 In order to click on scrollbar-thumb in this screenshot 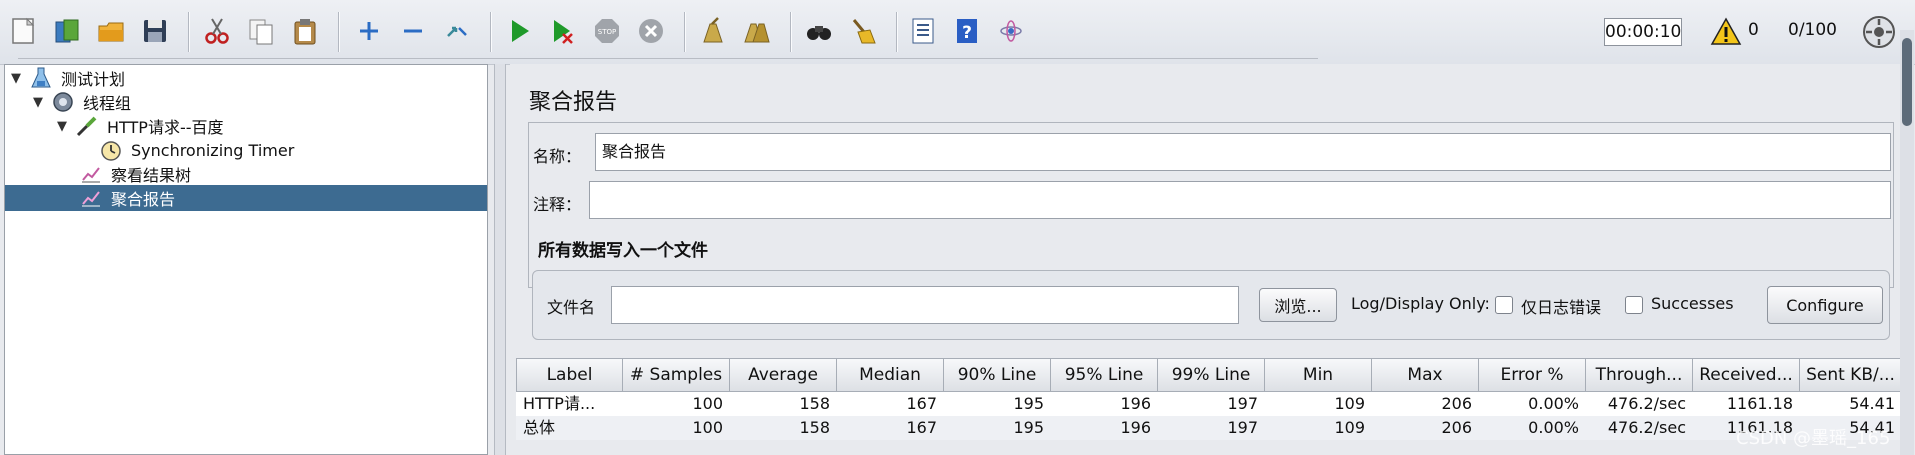, I will do `click(1907, 82)`.